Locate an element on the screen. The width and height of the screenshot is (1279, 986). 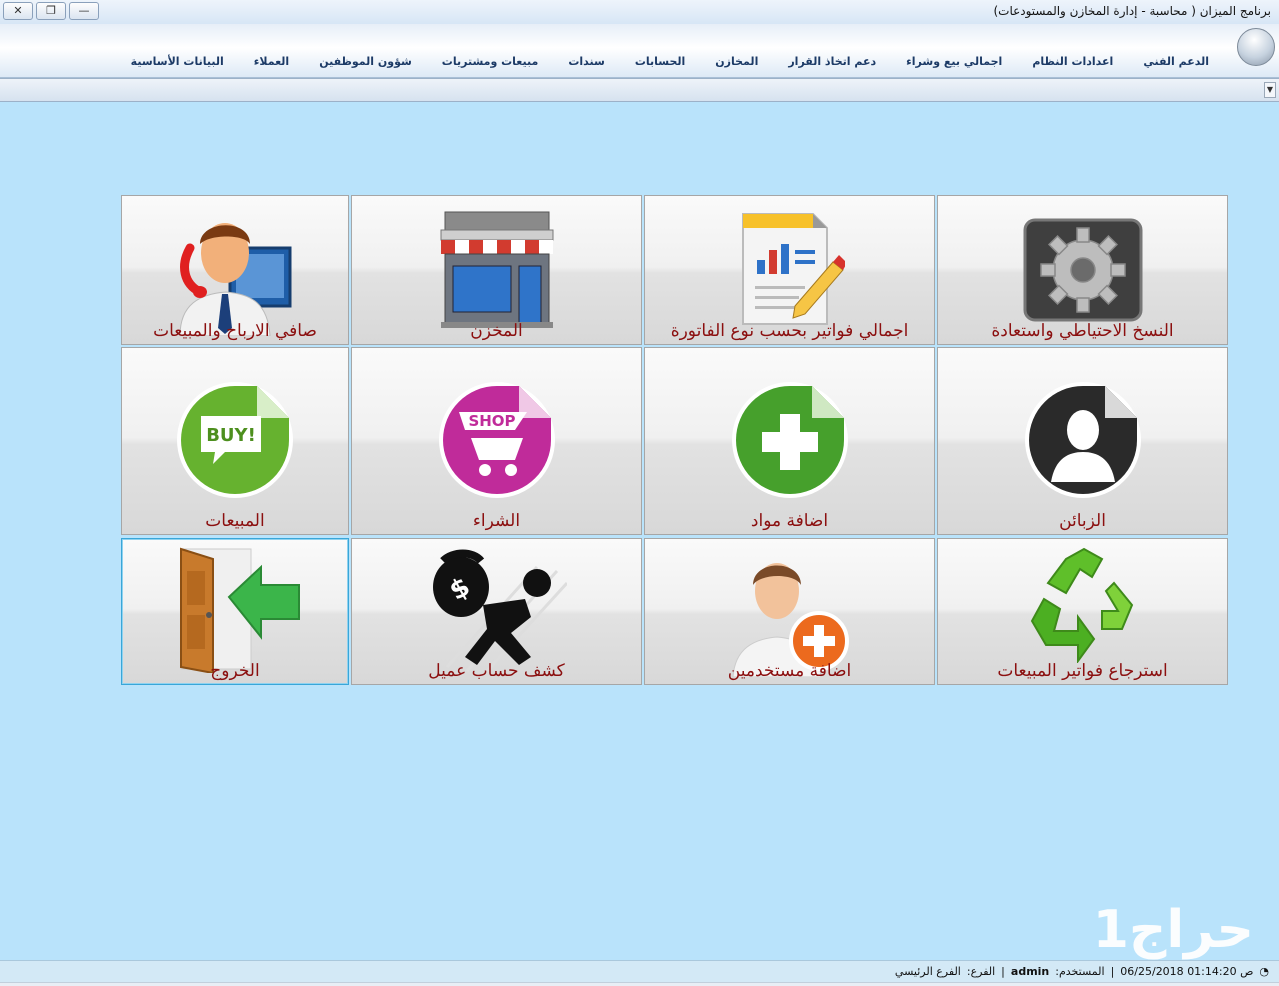
status-branch: الفرع الرئيسي is located at coordinates (927, 971).